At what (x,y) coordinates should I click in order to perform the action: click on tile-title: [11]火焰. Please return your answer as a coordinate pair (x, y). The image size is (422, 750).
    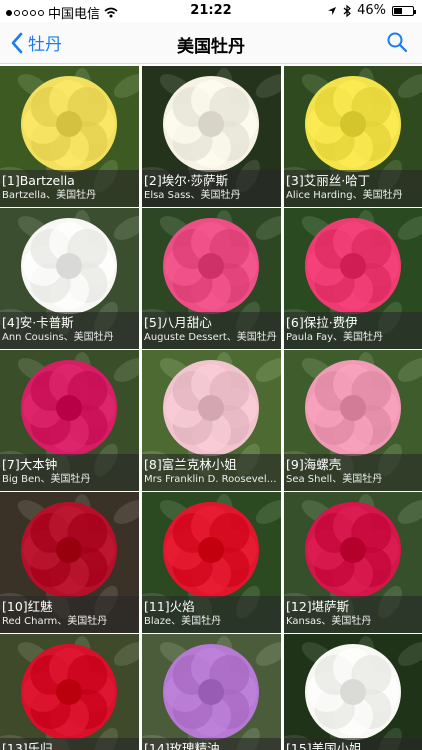
    Looking at the image, I should click on (169, 606).